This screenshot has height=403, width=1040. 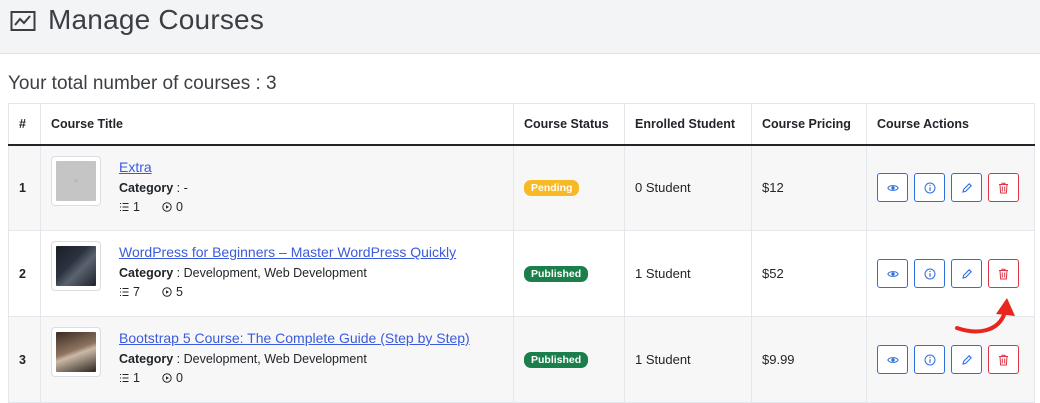 What do you see at coordinates (135, 167) in the screenshot?
I see `course-title-link: Extra` at bounding box center [135, 167].